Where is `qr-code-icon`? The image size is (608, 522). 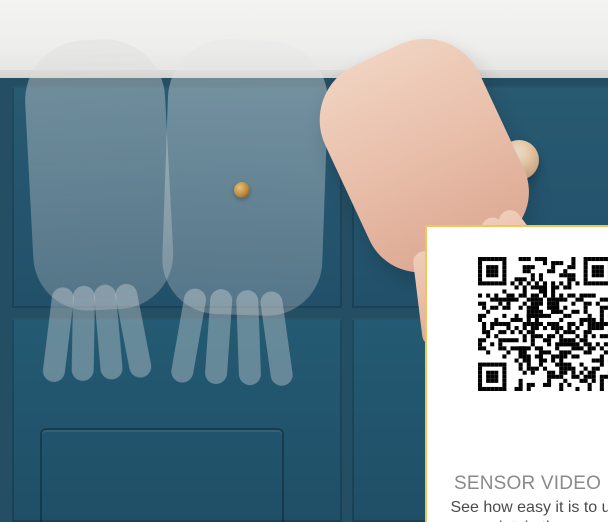
qr-code-icon is located at coordinates (543, 324).